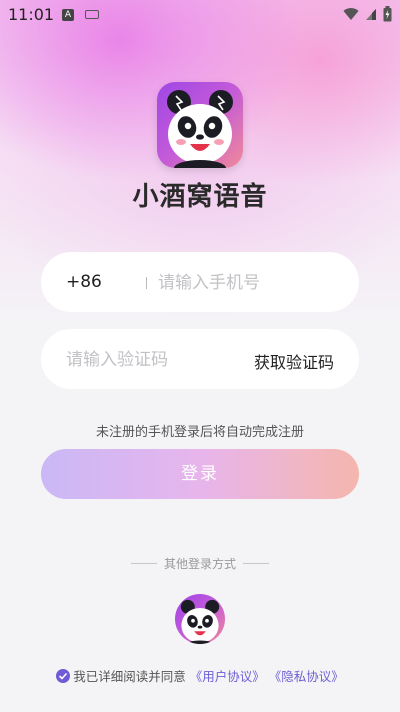 The image size is (400, 712). Describe the element at coordinates (156, 360) in the screenshot. I see `code-input` at that location.